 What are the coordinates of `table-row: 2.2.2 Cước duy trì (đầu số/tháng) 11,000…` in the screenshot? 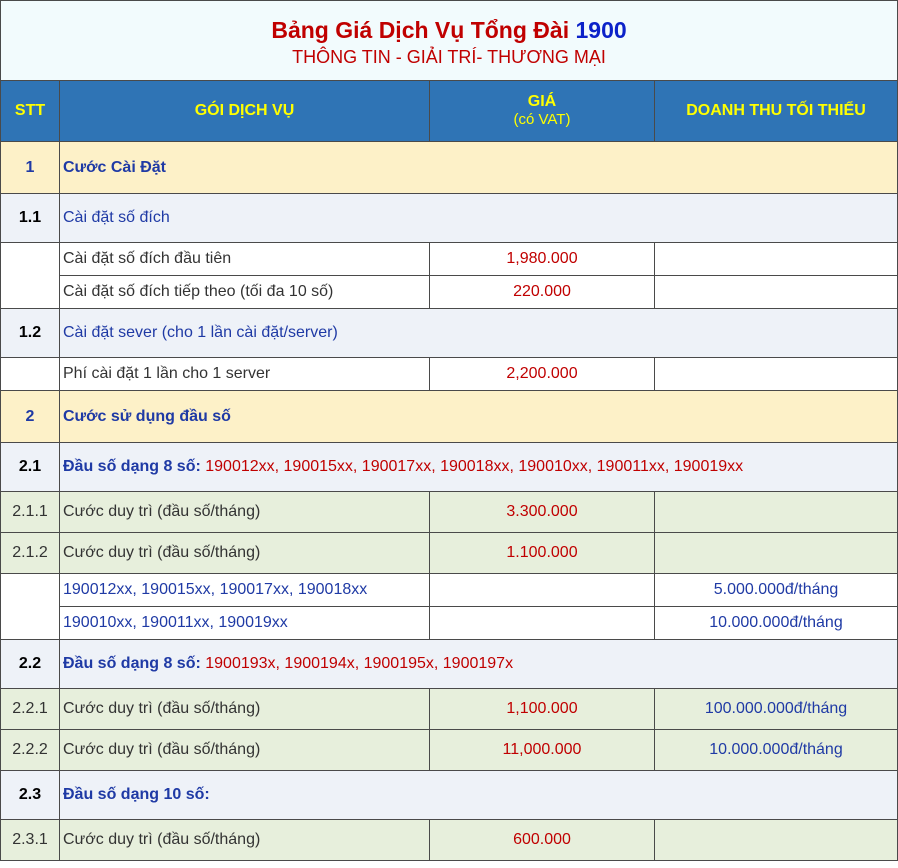 It's located at (449, 750).